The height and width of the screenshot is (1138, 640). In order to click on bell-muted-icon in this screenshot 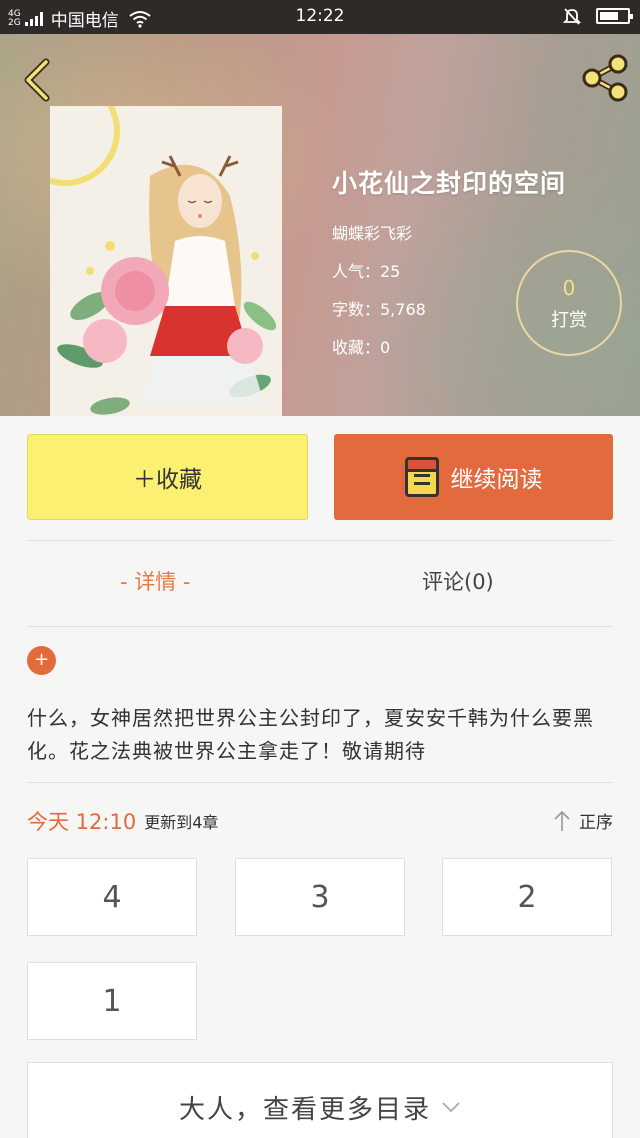, I will do `click(572, 16)`.